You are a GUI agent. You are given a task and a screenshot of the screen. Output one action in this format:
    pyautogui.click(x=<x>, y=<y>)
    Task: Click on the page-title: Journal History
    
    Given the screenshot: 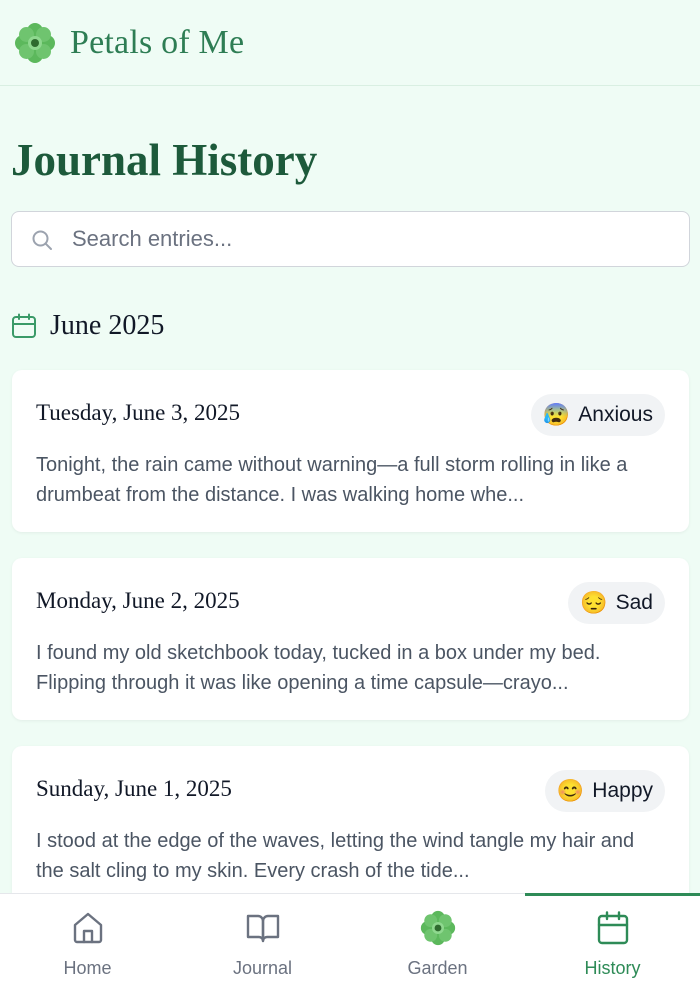 What is the action you would take?
    pyautogui.click(x=164, y=160)
    